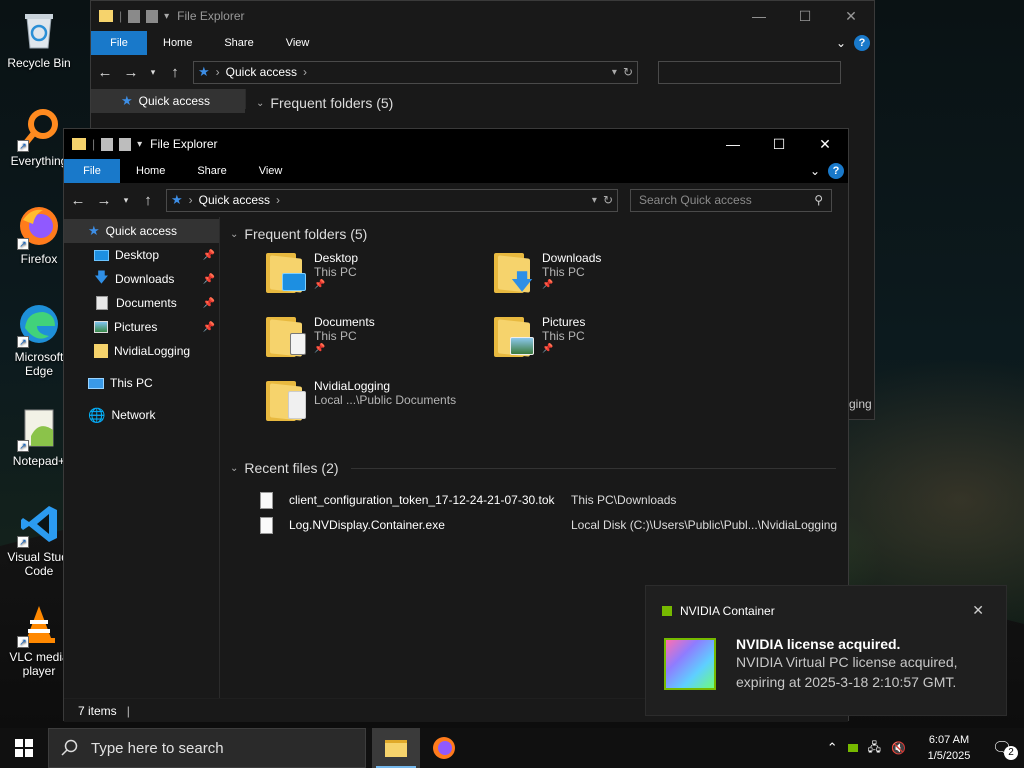  Describe the element at coordinates (547, 272) in the screenshot. I see `folder-item-downloads: 🡇 Downloads This PC 📌` at that location.